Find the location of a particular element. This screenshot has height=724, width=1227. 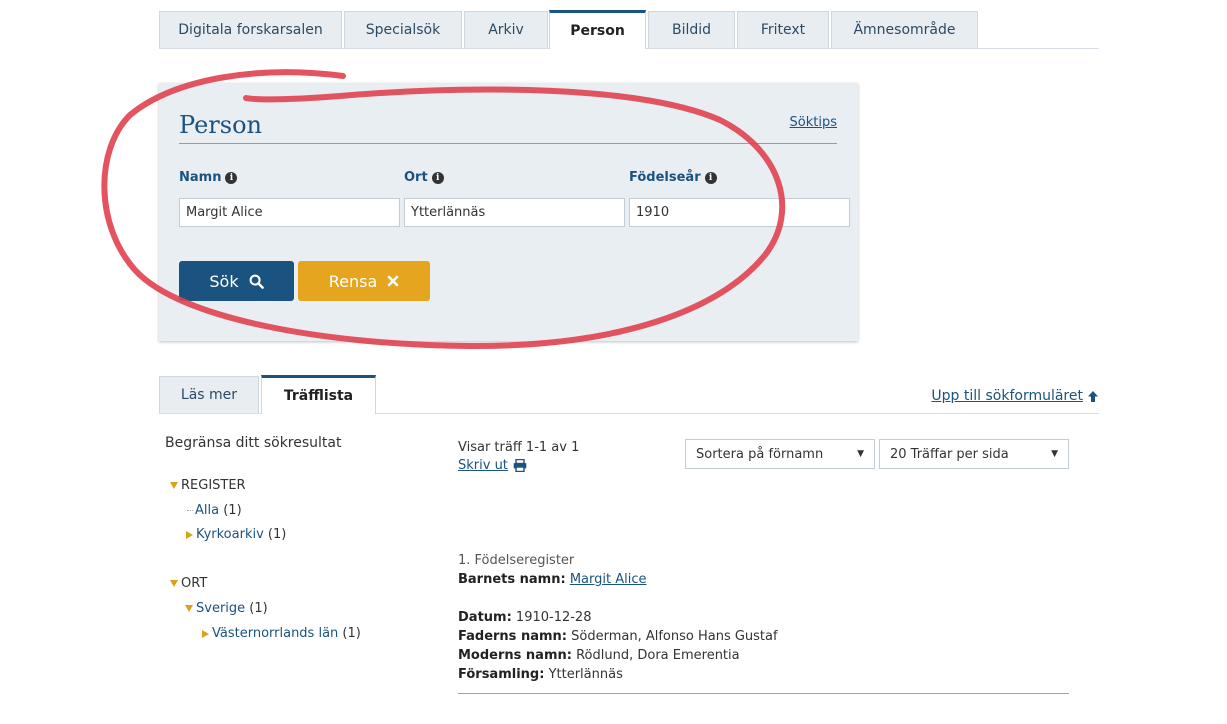

facet-sverige: Sverige (1) is located at coordinates (226, 608).